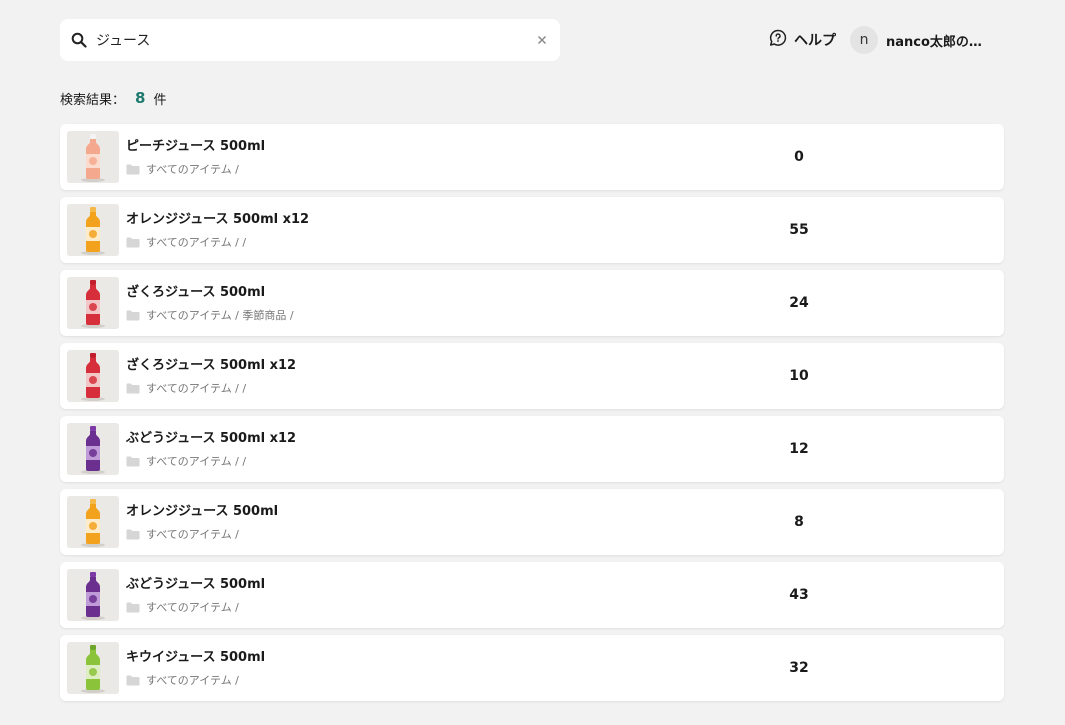 This screenshot has height=725, width=1065. What do you see at coordinates (196, 584) in the screenshot?
I see `item-name: ぶどうジュース 500ml` at bounding box center [196, 584].